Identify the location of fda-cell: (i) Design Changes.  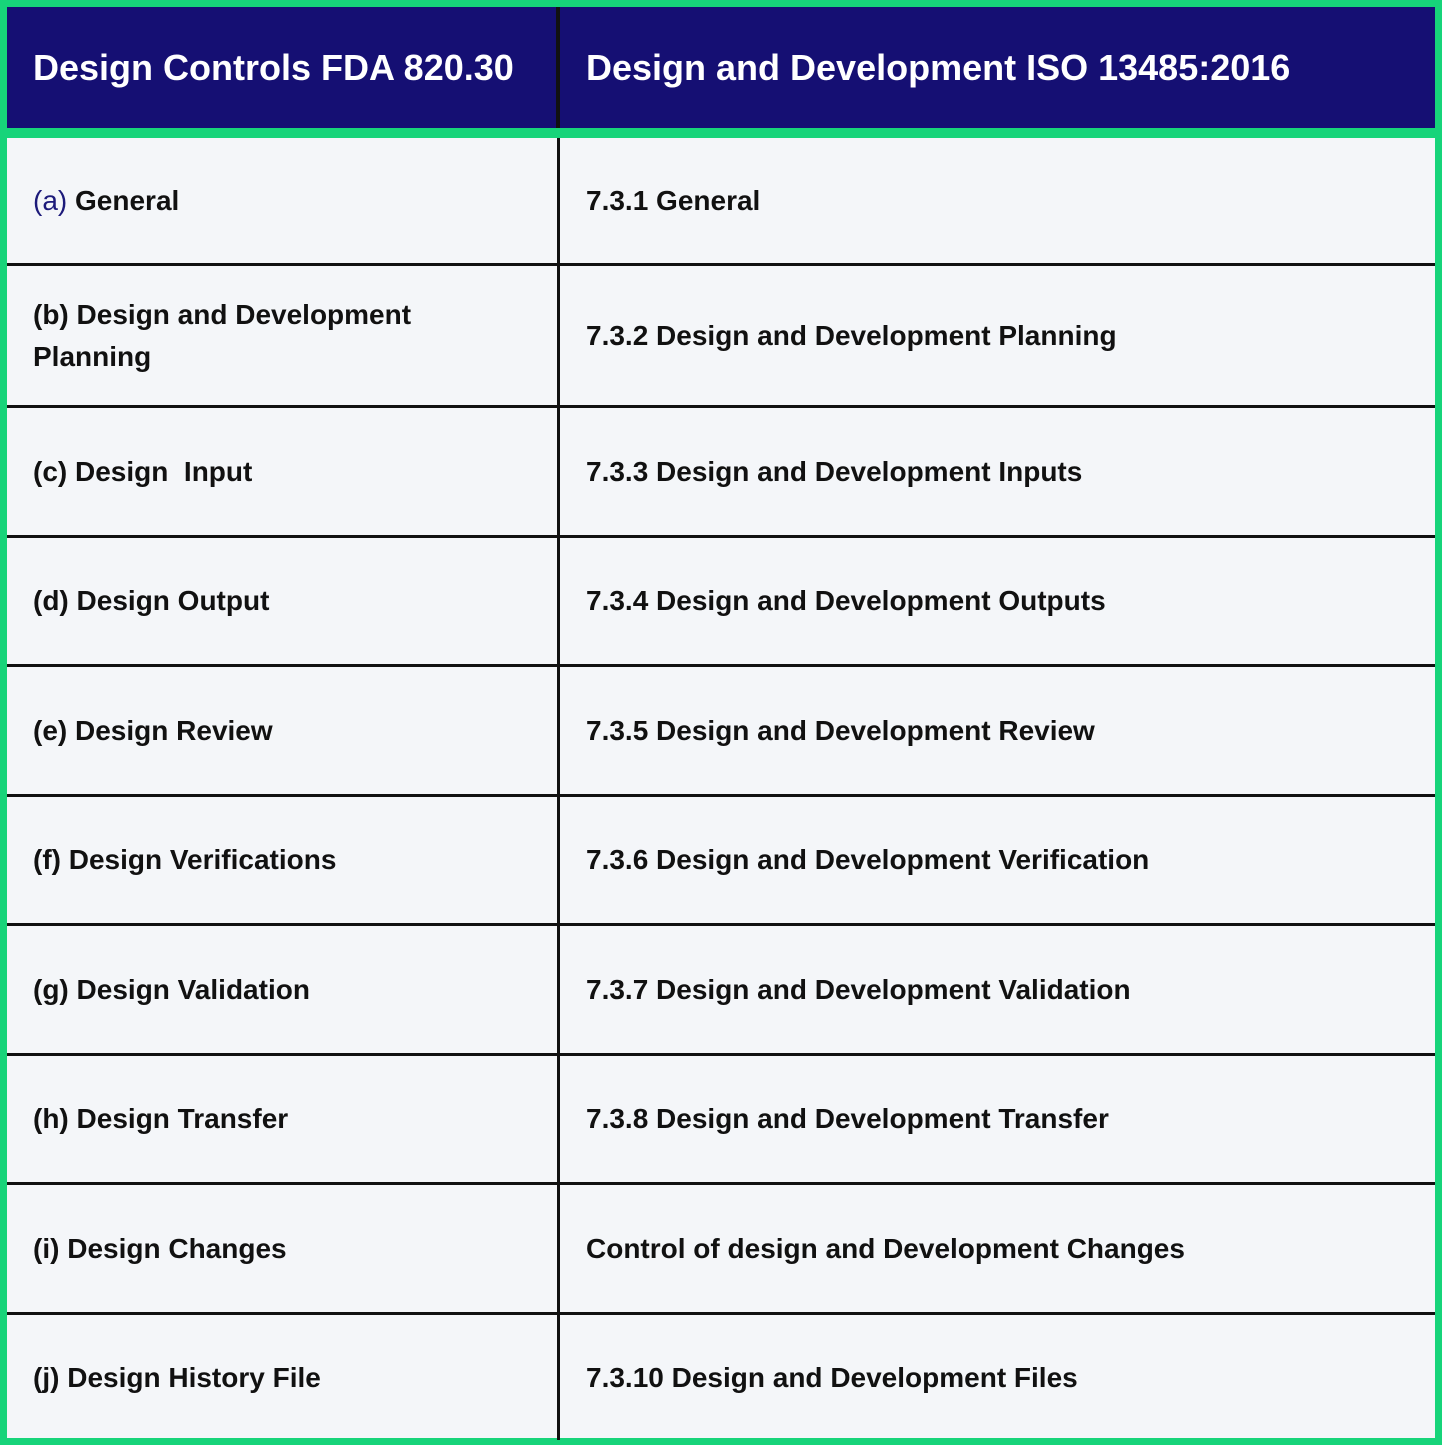
(283, 1248).